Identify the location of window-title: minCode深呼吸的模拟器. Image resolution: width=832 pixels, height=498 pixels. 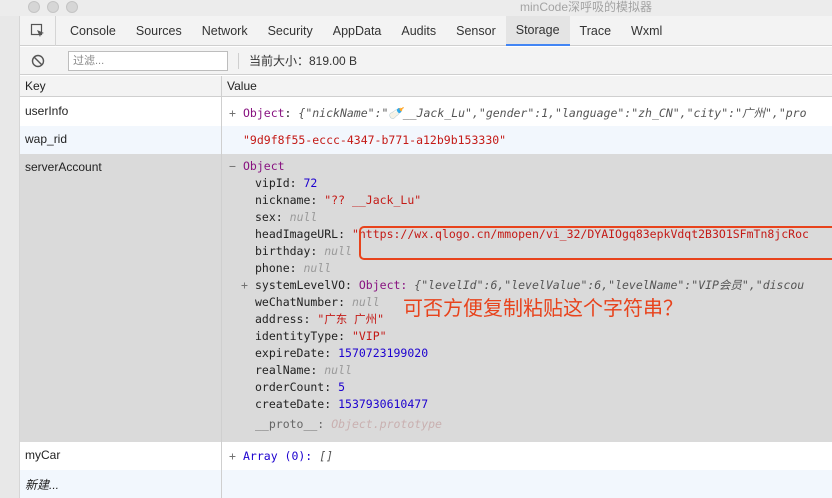
(586, 7).